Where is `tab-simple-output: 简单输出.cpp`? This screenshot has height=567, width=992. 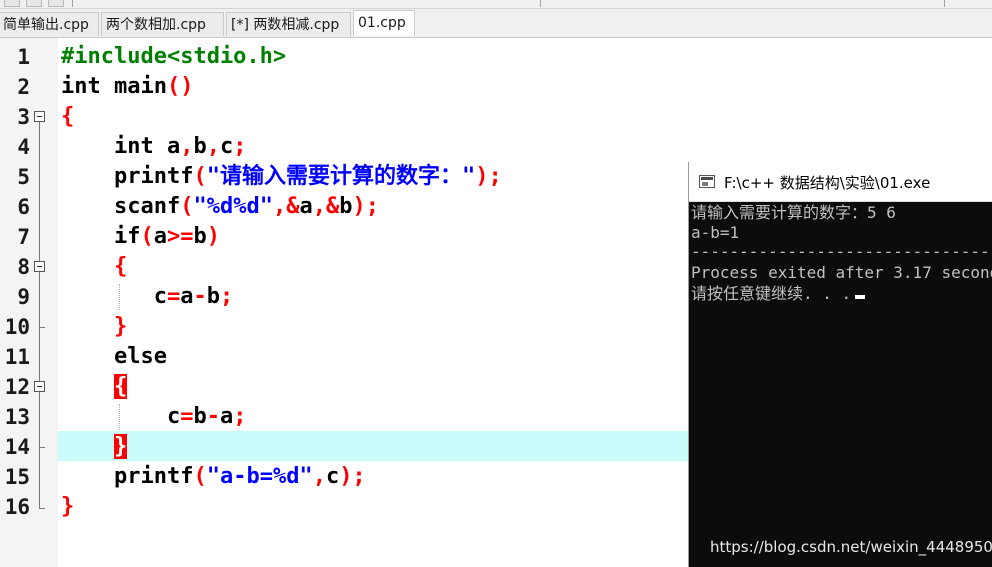 tab-simple-output: 简单输出.cpp is located at coordinates (49, 24).